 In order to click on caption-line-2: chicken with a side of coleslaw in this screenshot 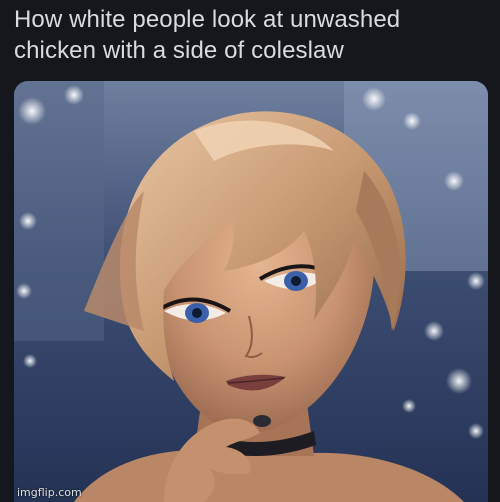, I will do `click(179, 50)`.